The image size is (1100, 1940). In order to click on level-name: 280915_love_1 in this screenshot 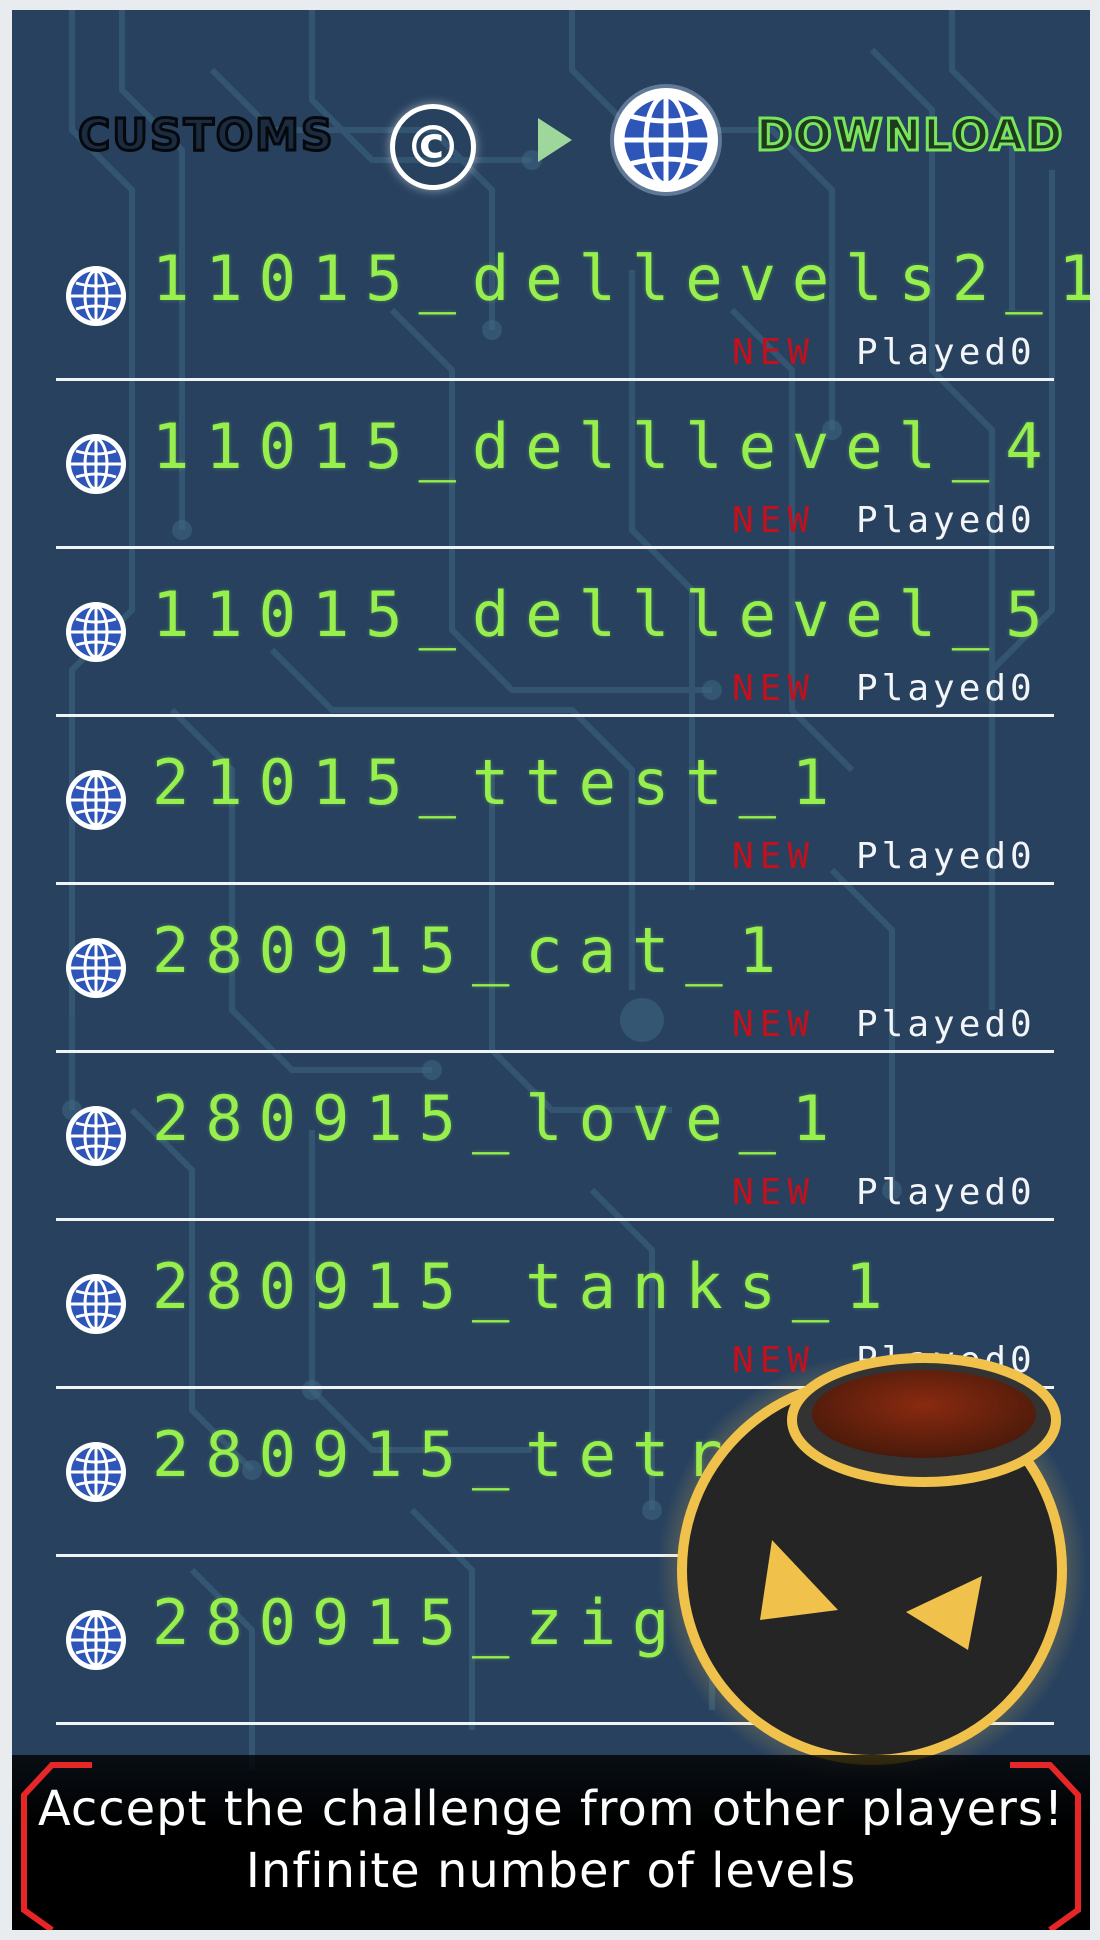, I will do `click(499, 1118)`.